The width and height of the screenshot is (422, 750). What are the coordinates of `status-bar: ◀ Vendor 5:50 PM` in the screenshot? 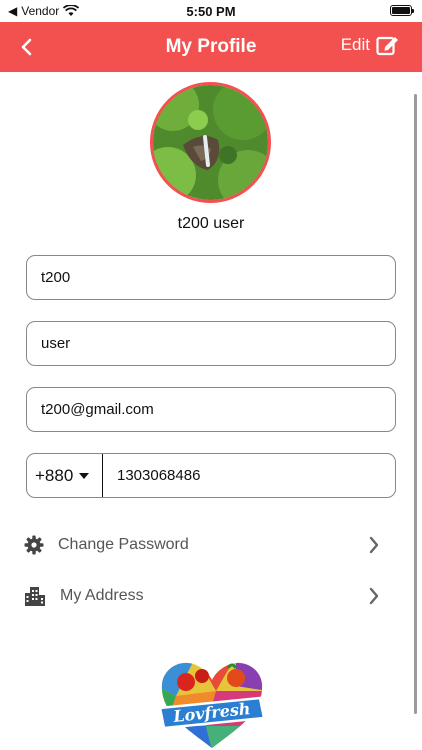 It's located at (211, 11).